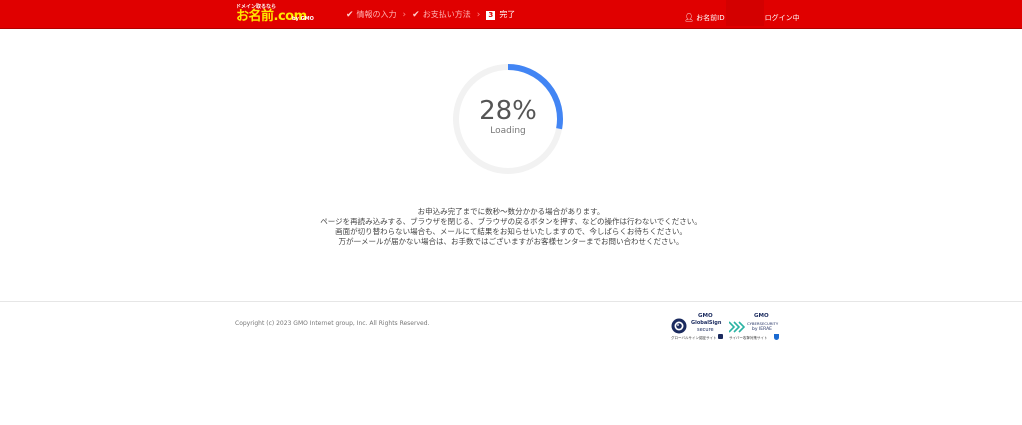 Image resolution: width=1022 pixels, height=425 pixels. What do you see at coordinates (376, 14) in the screenshot?
I see `step-1-label: 情報の入力` at bounding box center [376, 14].